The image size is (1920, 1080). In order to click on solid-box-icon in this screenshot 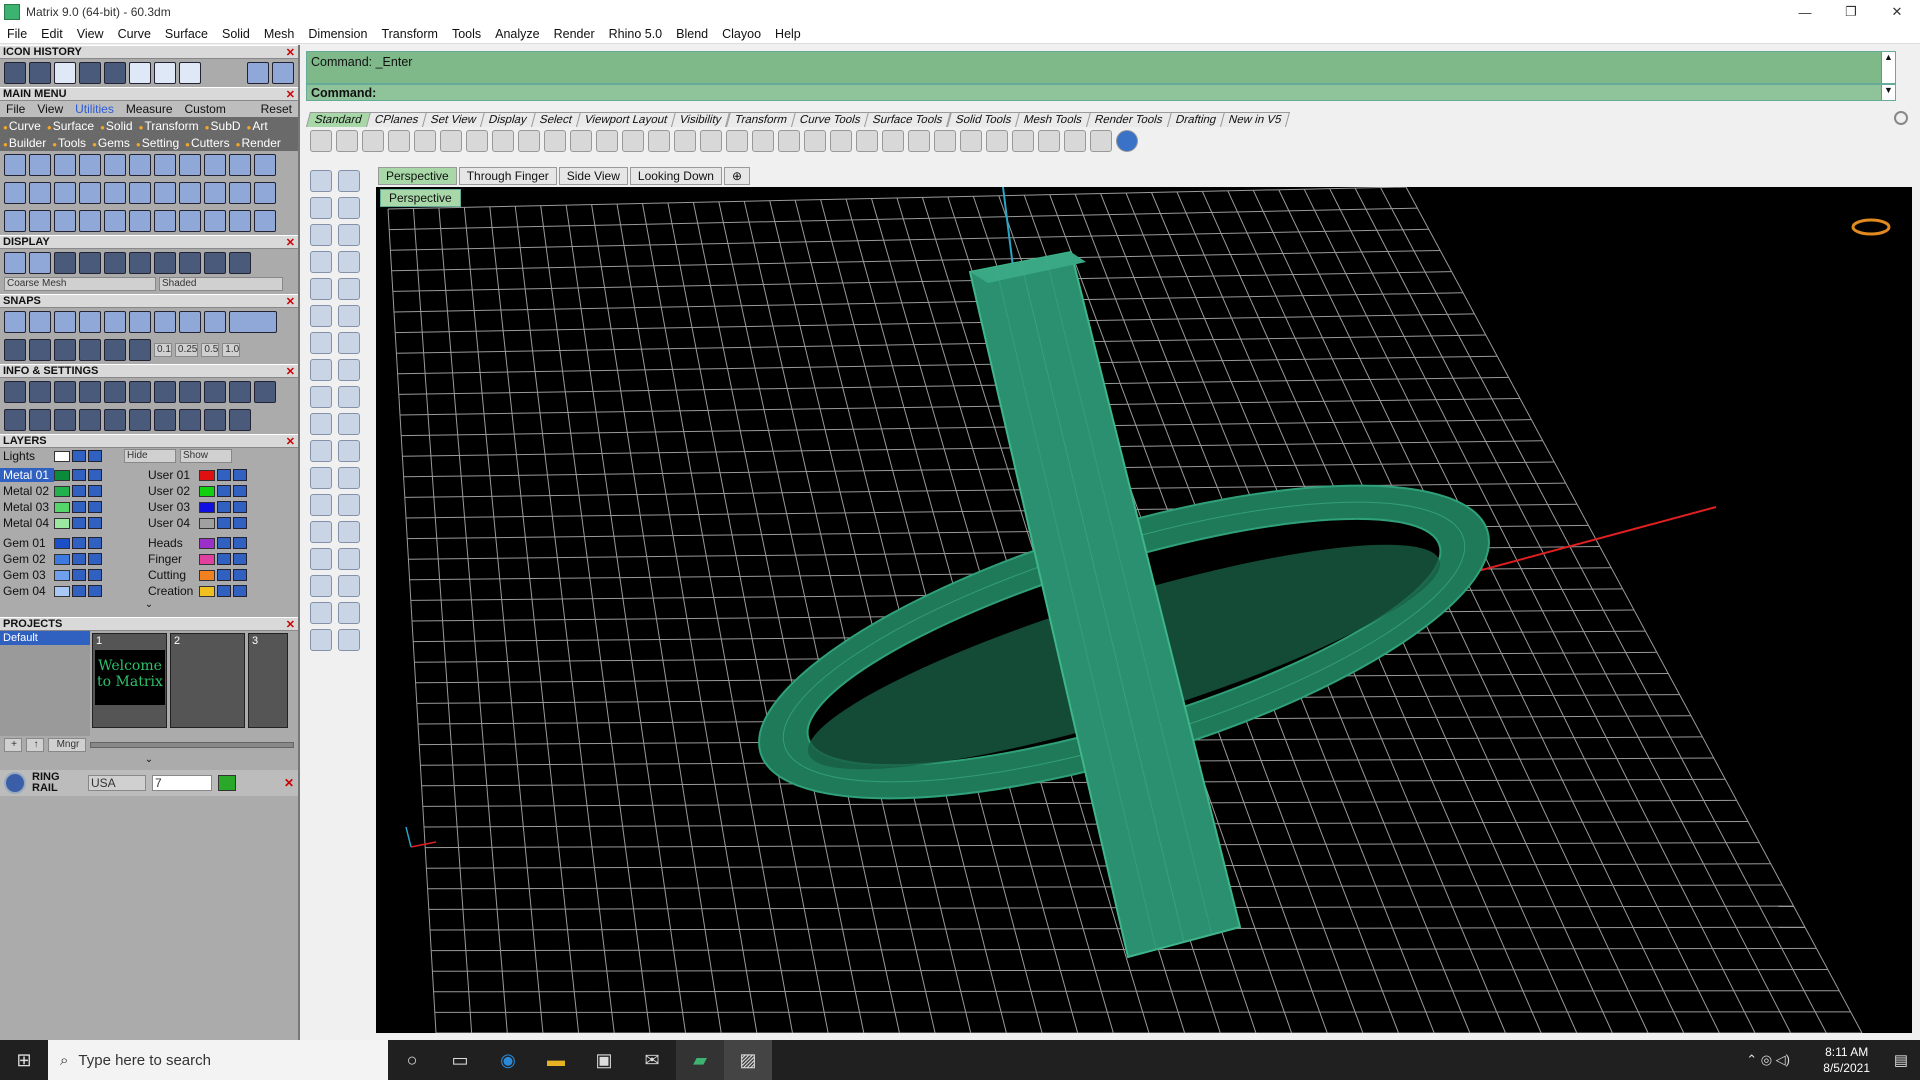, I will do `click(321, 559)`.